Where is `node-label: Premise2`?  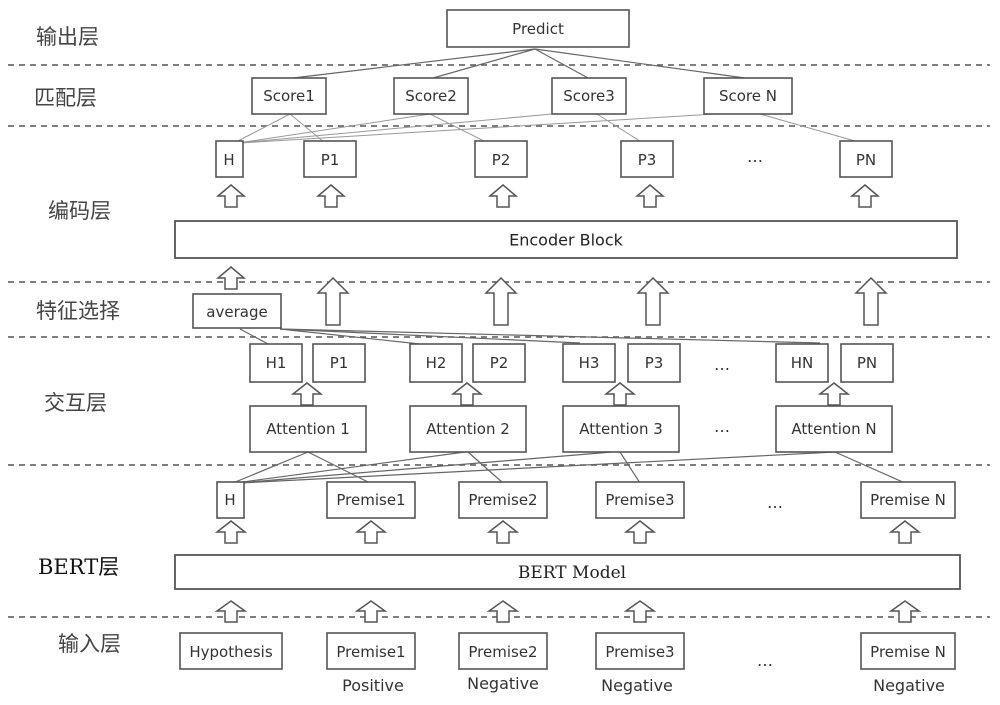
node-label: Premise2 is located at coordinates (502, 500).